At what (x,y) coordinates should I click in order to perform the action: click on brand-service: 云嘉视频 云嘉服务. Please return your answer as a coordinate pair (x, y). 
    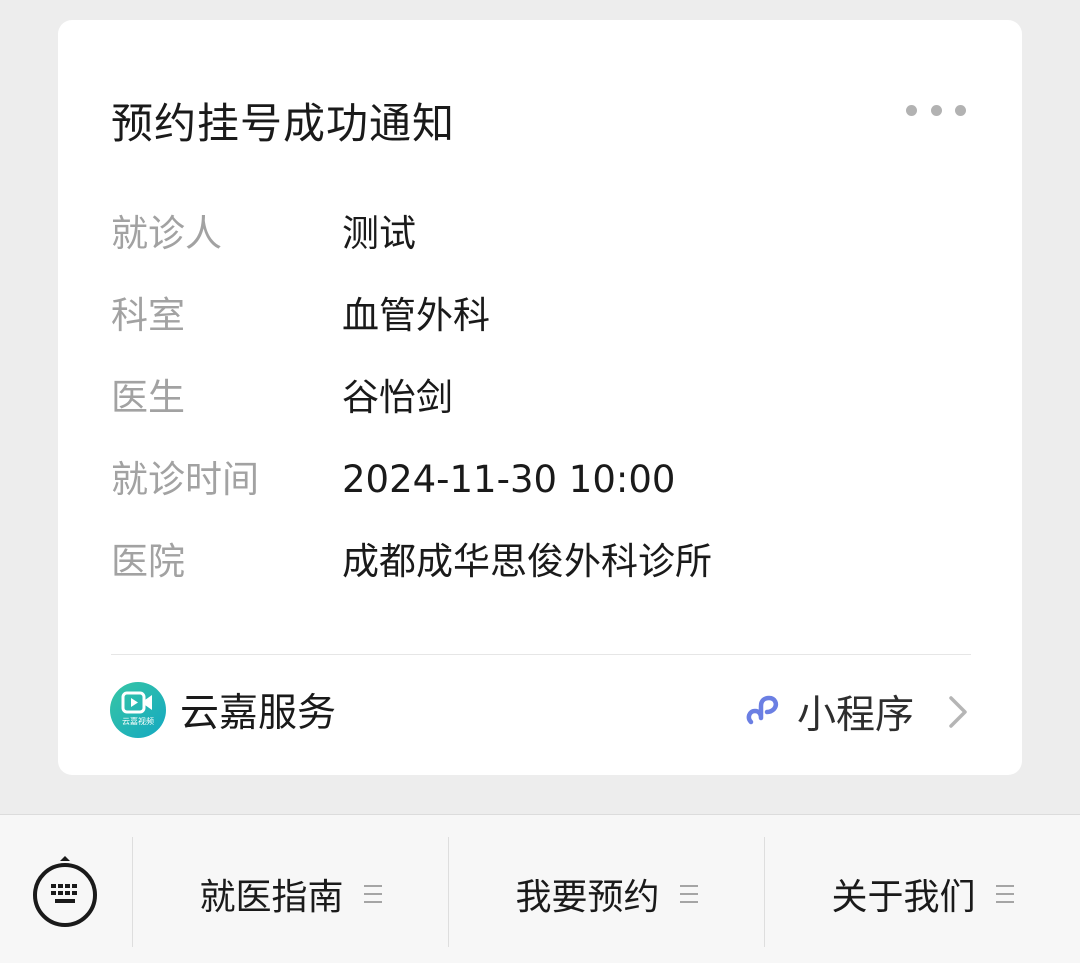
    Looking at the image, I should click on (223, 710).